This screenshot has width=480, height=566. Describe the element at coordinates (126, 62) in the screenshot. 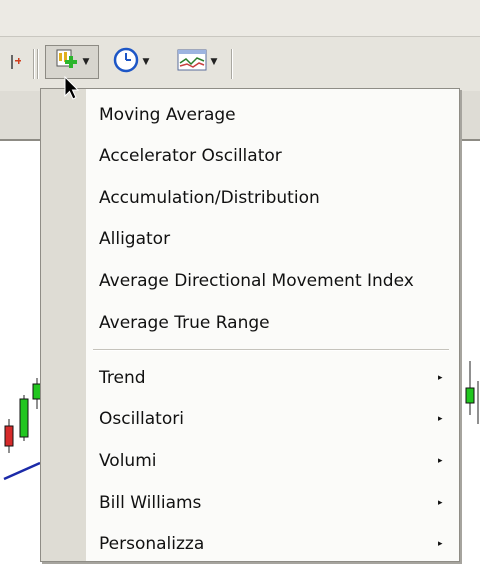

I see `clock-icon` at that location.